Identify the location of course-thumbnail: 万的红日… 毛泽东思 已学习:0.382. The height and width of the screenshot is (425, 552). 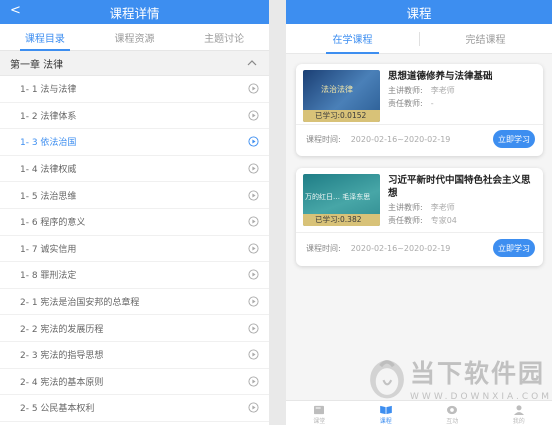
(341, 200).